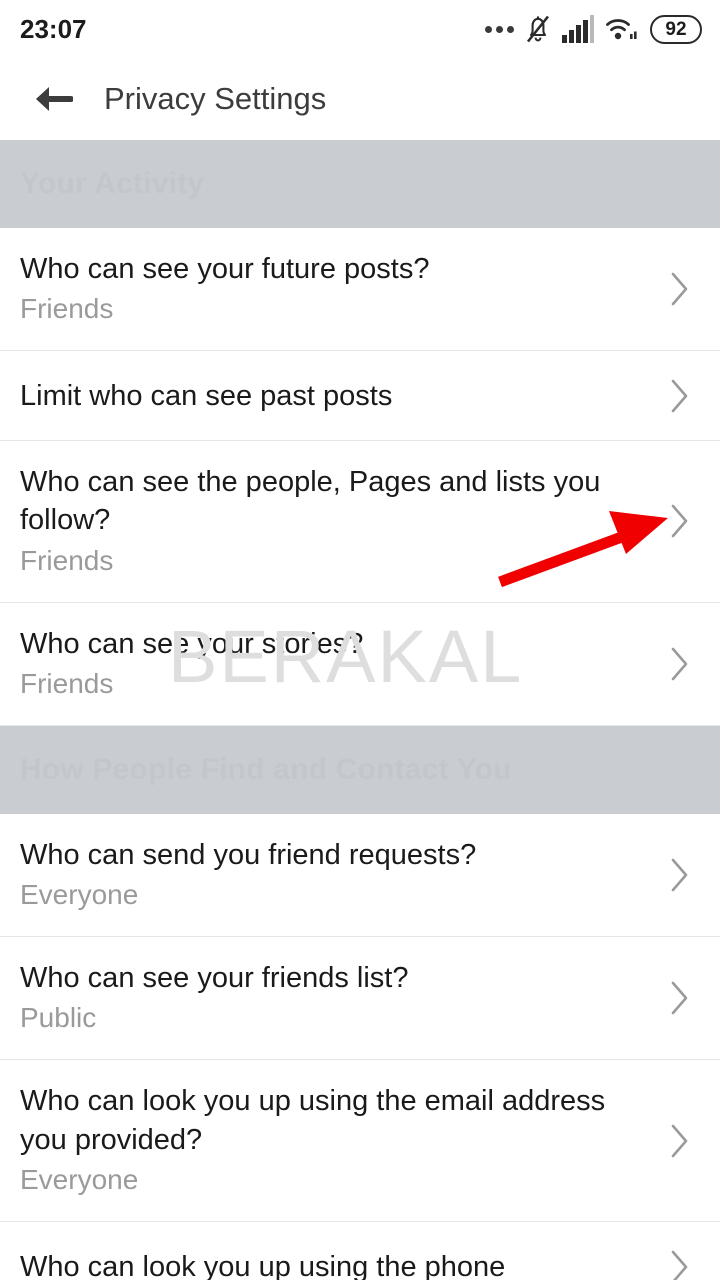 This screenshot has height=1280, width=720. Describe the element at coordinates (214, 978) in the screenshot. I see `setting-row-title: Who can see your friends list?` at that location.